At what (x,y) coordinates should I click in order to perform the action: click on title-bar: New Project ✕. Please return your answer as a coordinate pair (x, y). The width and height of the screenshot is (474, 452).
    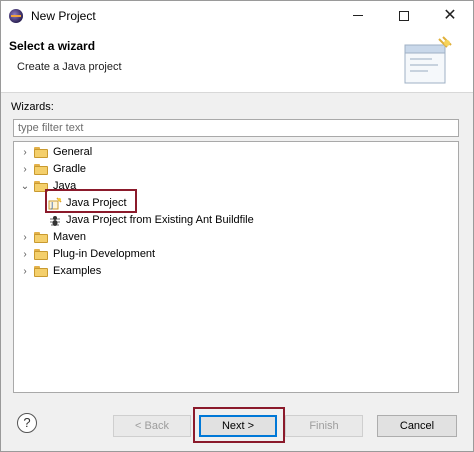
    Looking at the image, I should click on (237, 16).